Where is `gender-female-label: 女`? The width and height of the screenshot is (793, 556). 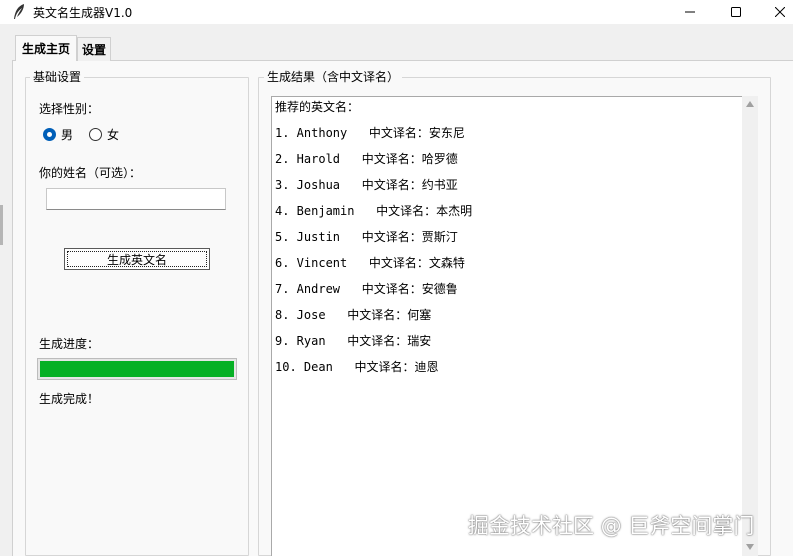 gender-female-label: 女 is located at coordinates (113, 135).